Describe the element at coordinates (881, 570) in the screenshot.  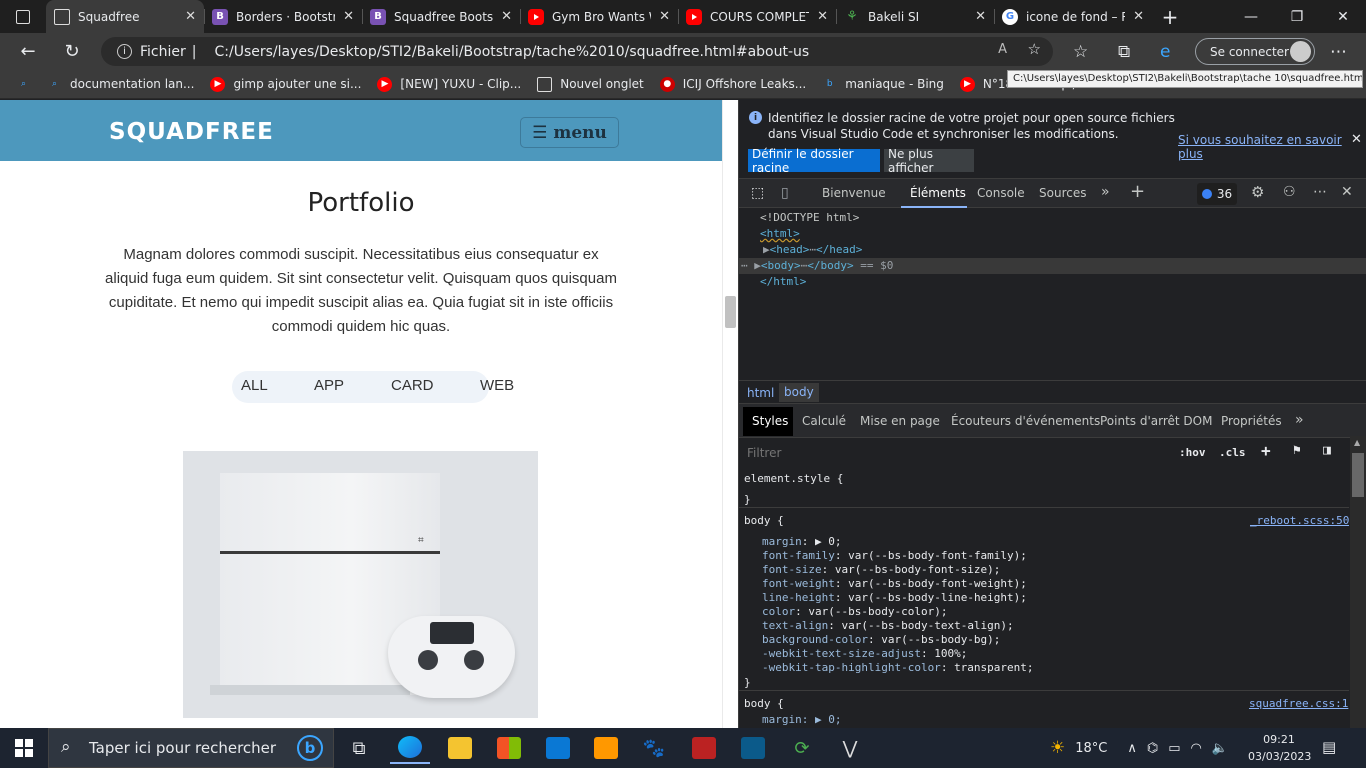
I see `rule-property: font-size: var(--bs-body-font-size);` at that location.